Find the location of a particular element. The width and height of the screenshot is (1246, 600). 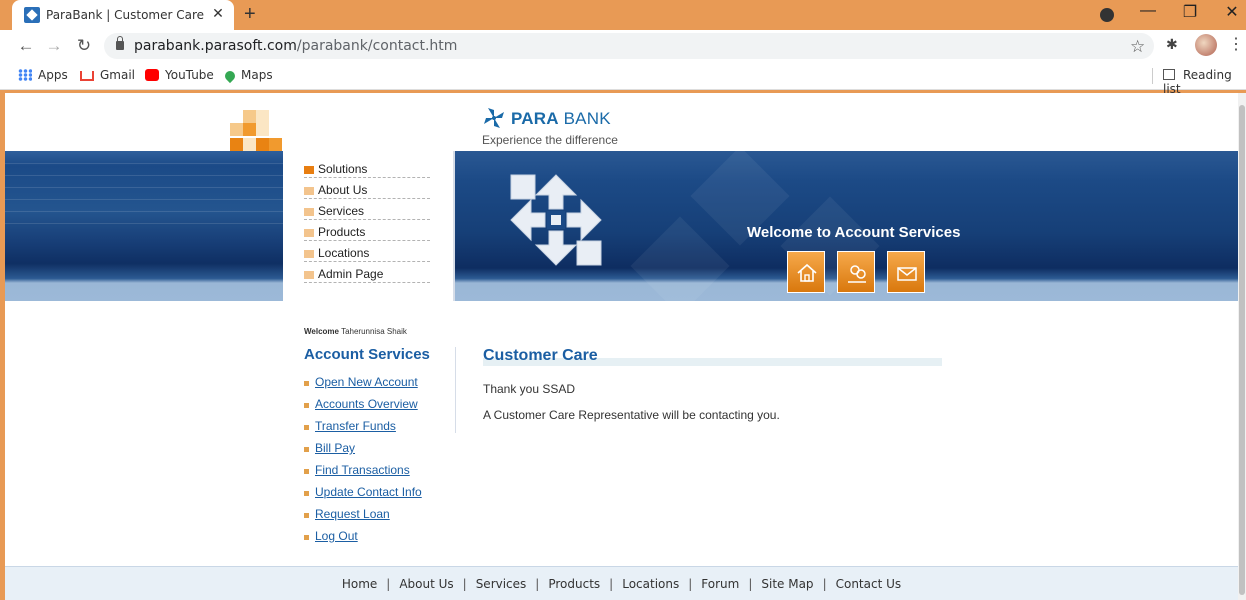

maximize-button: ❐ is located at coordinates (1190, 12).